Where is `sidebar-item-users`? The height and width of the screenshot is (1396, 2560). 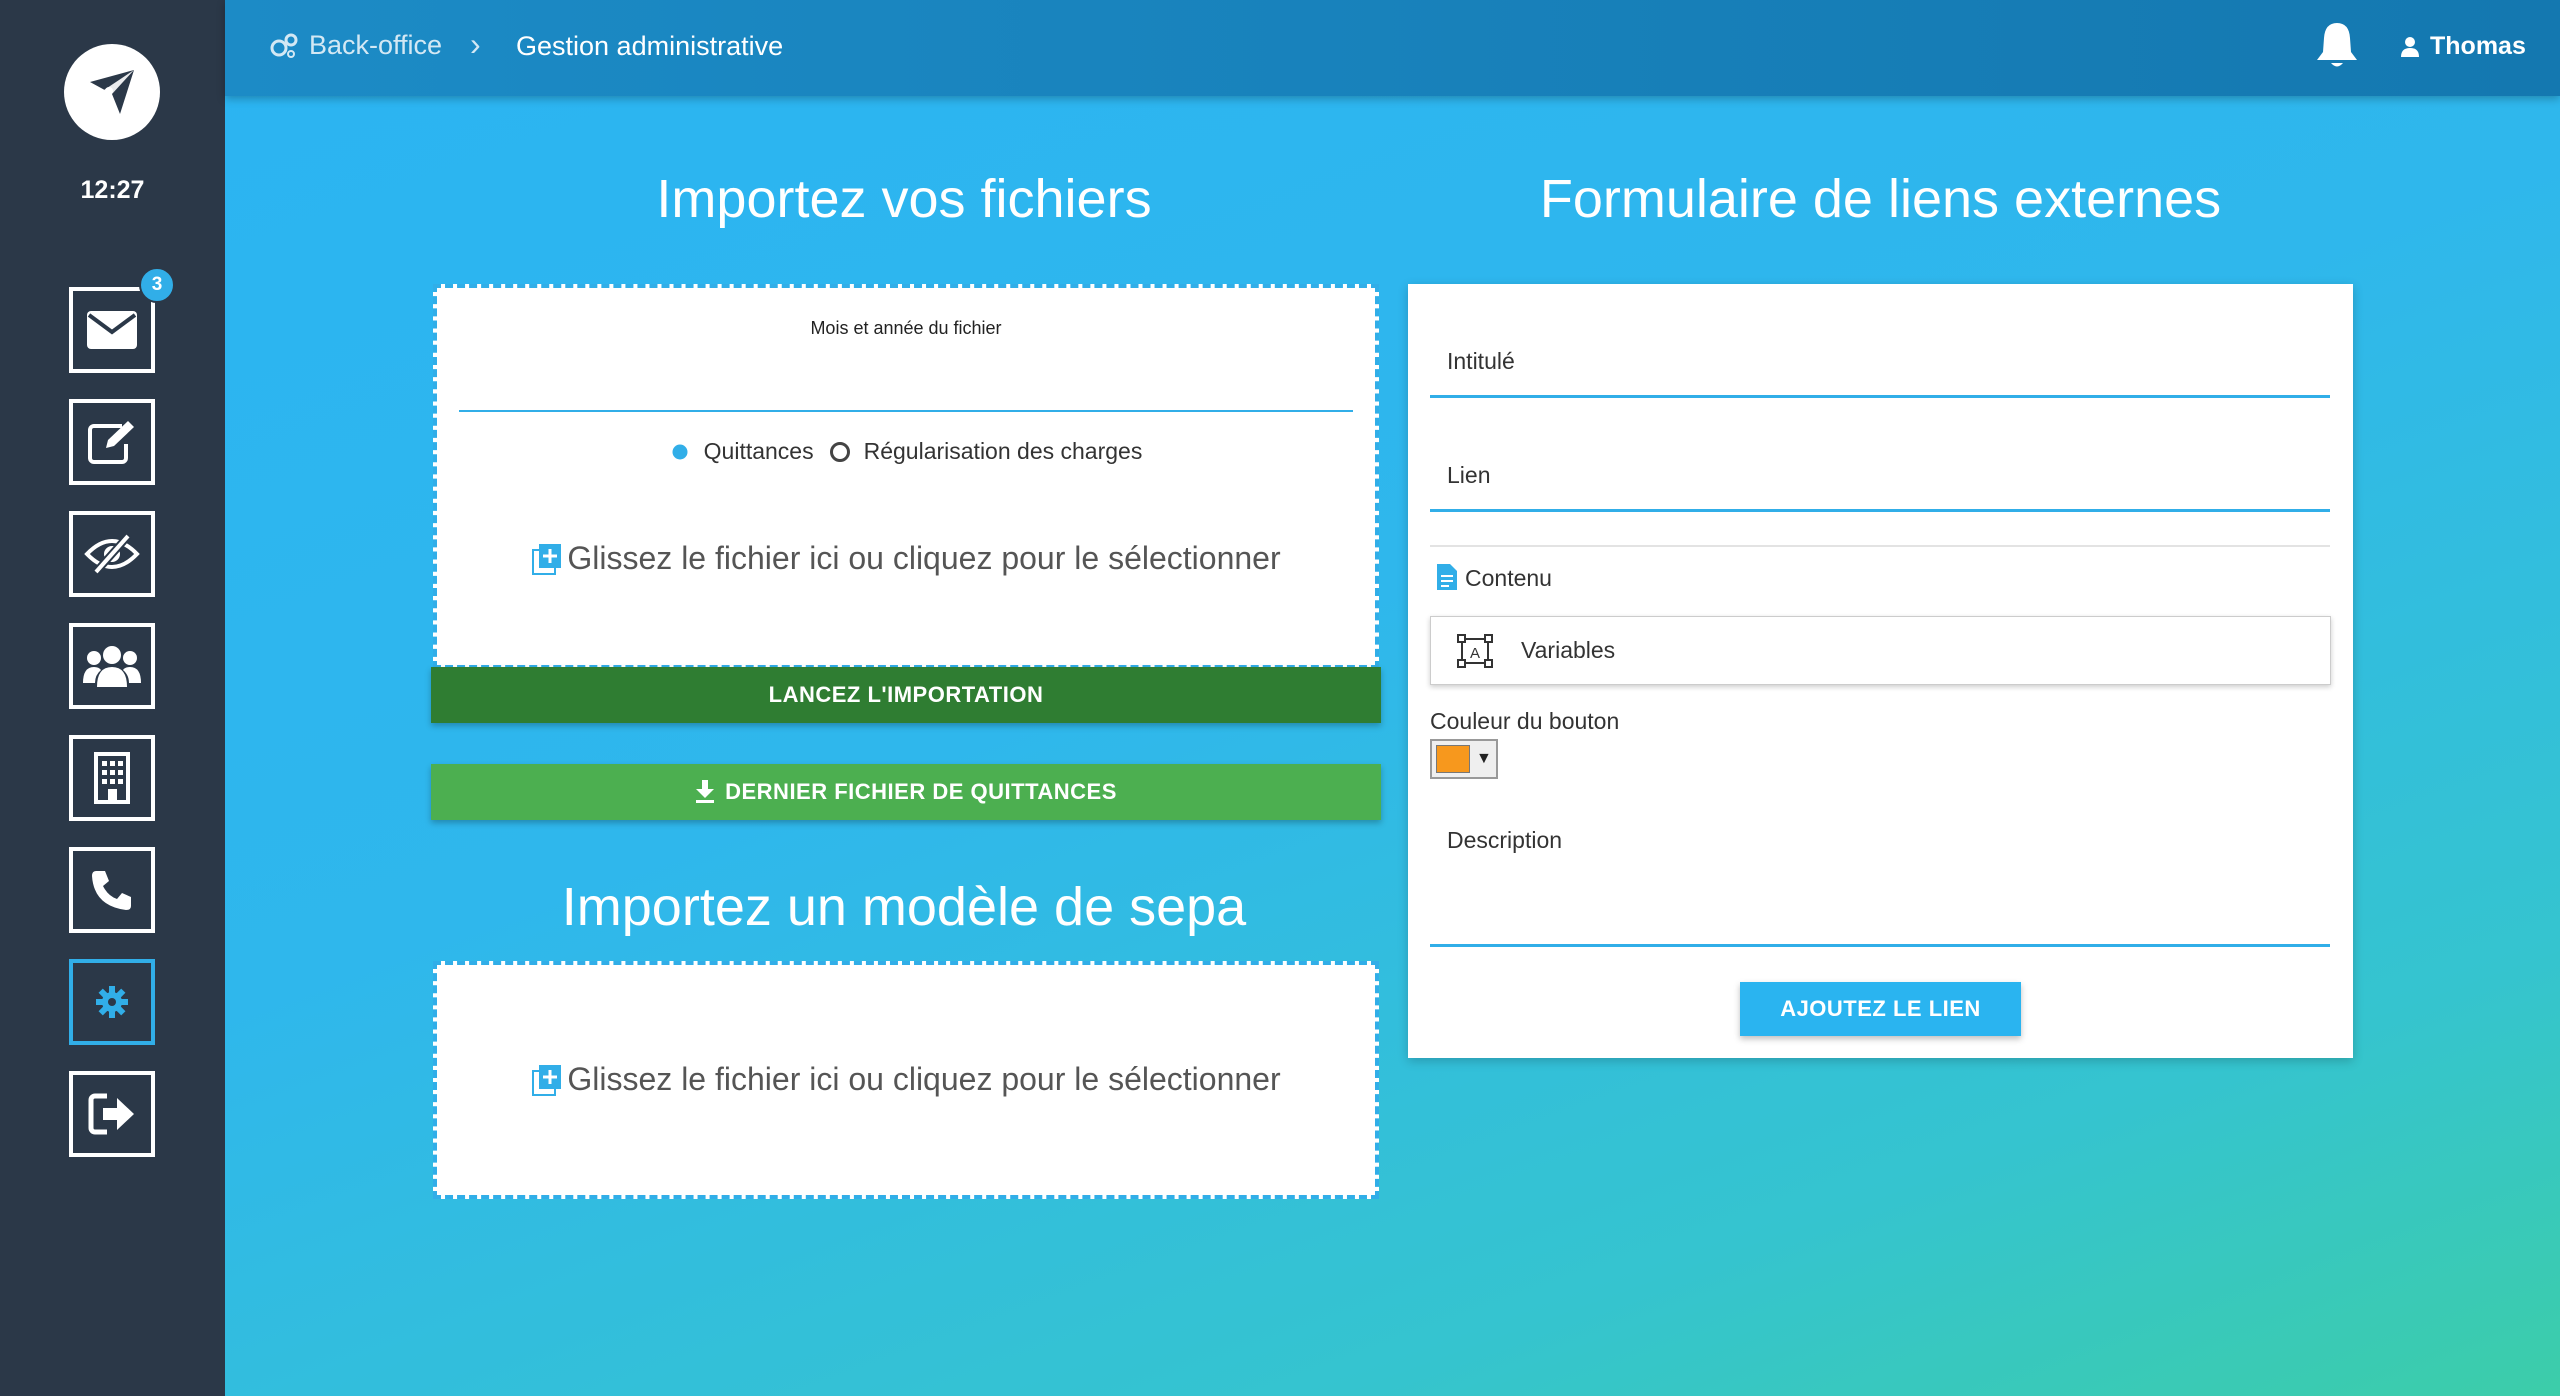 sidebar-item-users is located at coordinates (112, 666).